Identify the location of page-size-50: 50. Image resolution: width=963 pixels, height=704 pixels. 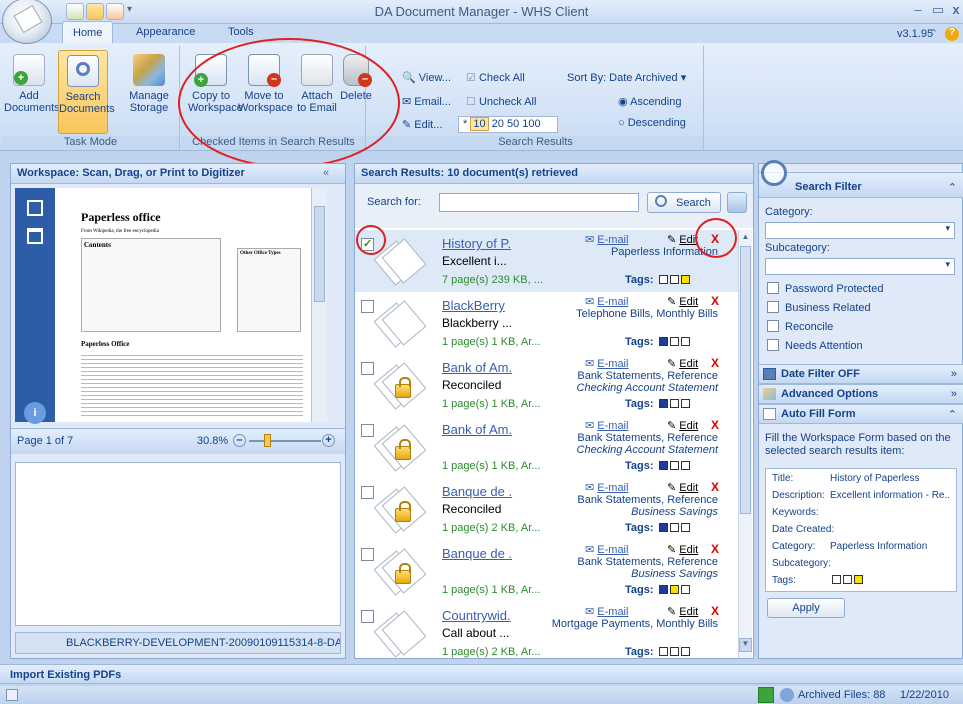
(513, 124).